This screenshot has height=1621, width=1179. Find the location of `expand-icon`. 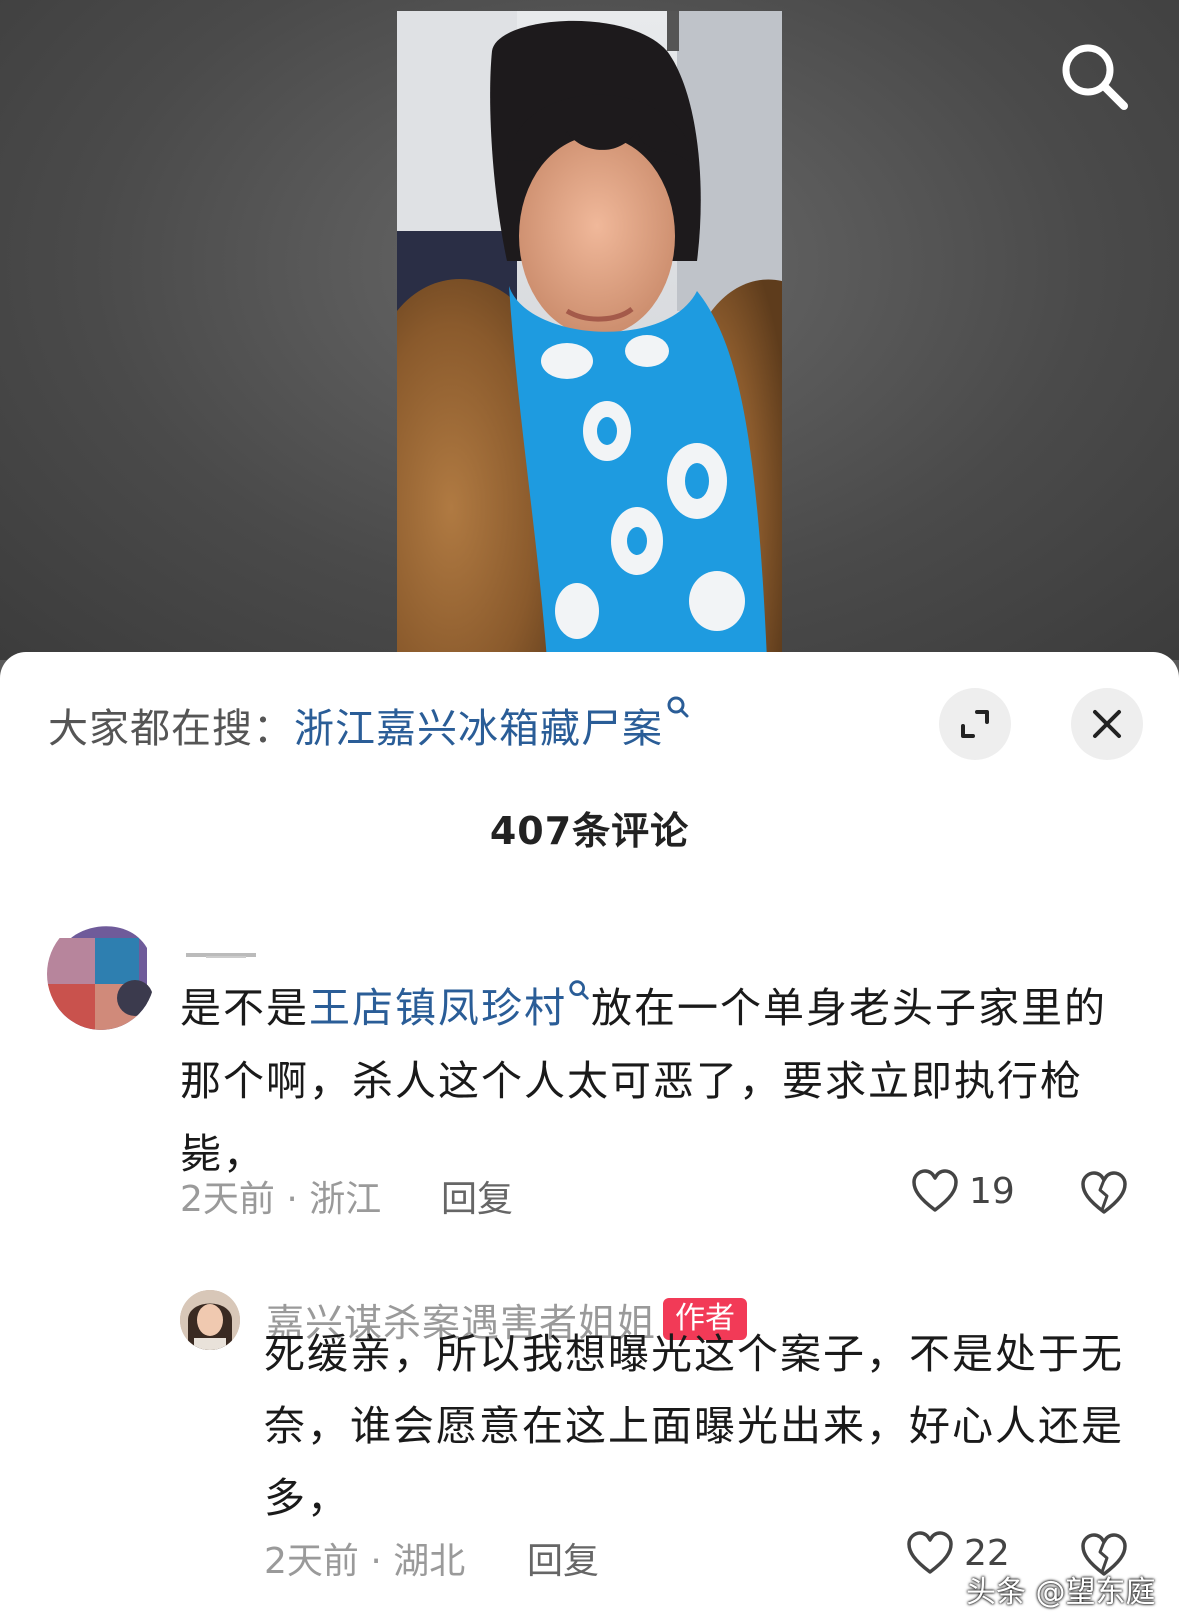

expand-icon is located at coordinates (975, 724).